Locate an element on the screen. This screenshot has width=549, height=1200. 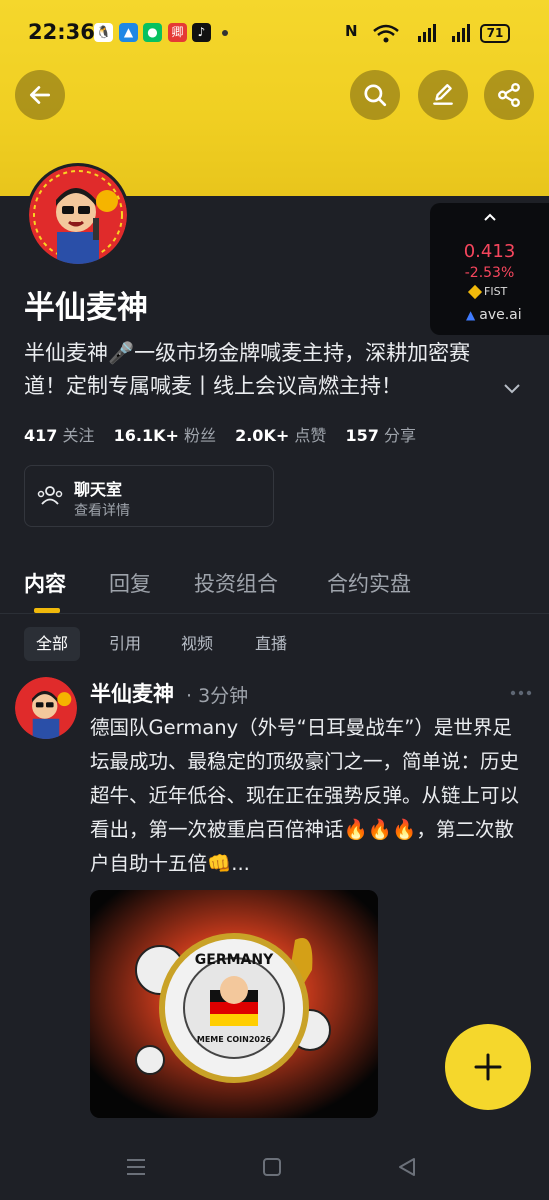
profile-avatar is located at coordinates (78, 215).